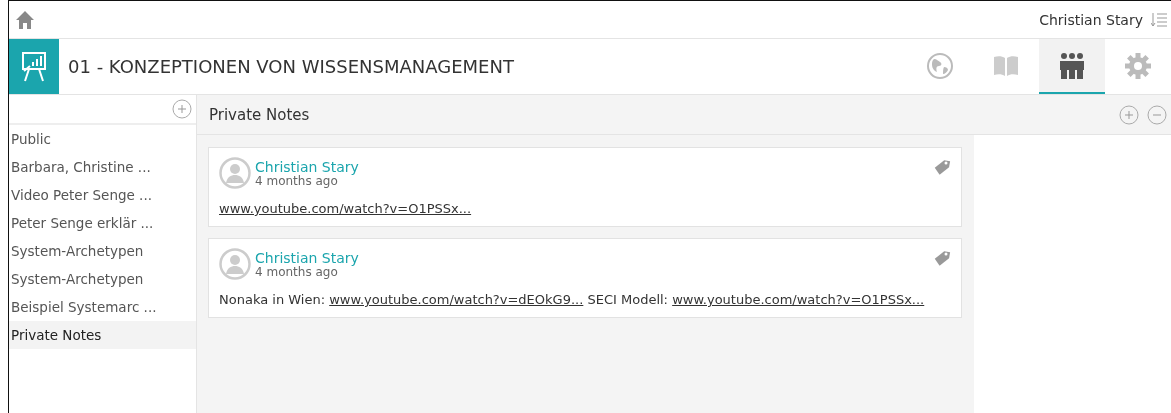 The height and width of the screenshot is (413, 1171). I want to click on book-icon, so click(1006, 65).